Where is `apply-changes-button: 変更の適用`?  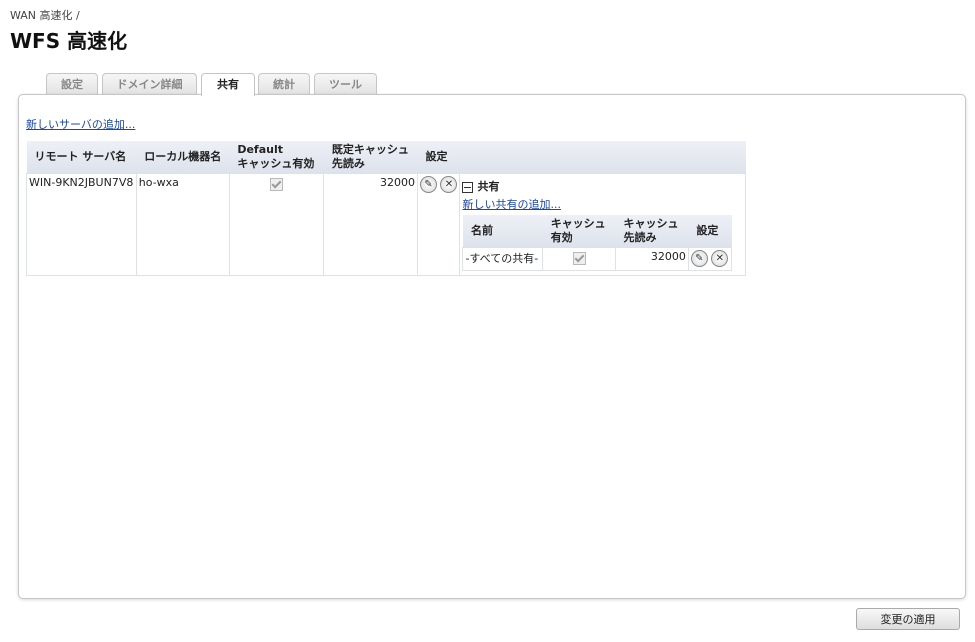
apply-changes-button: 変更の適用 is located at coordinates (908, 619).